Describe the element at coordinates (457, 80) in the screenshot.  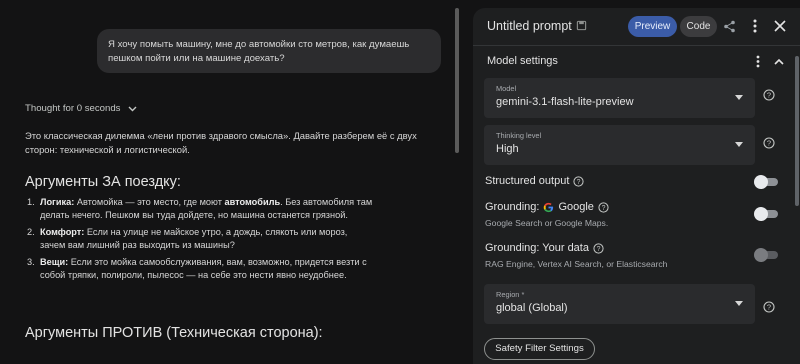
I see `chat-scrollbar` at that location.